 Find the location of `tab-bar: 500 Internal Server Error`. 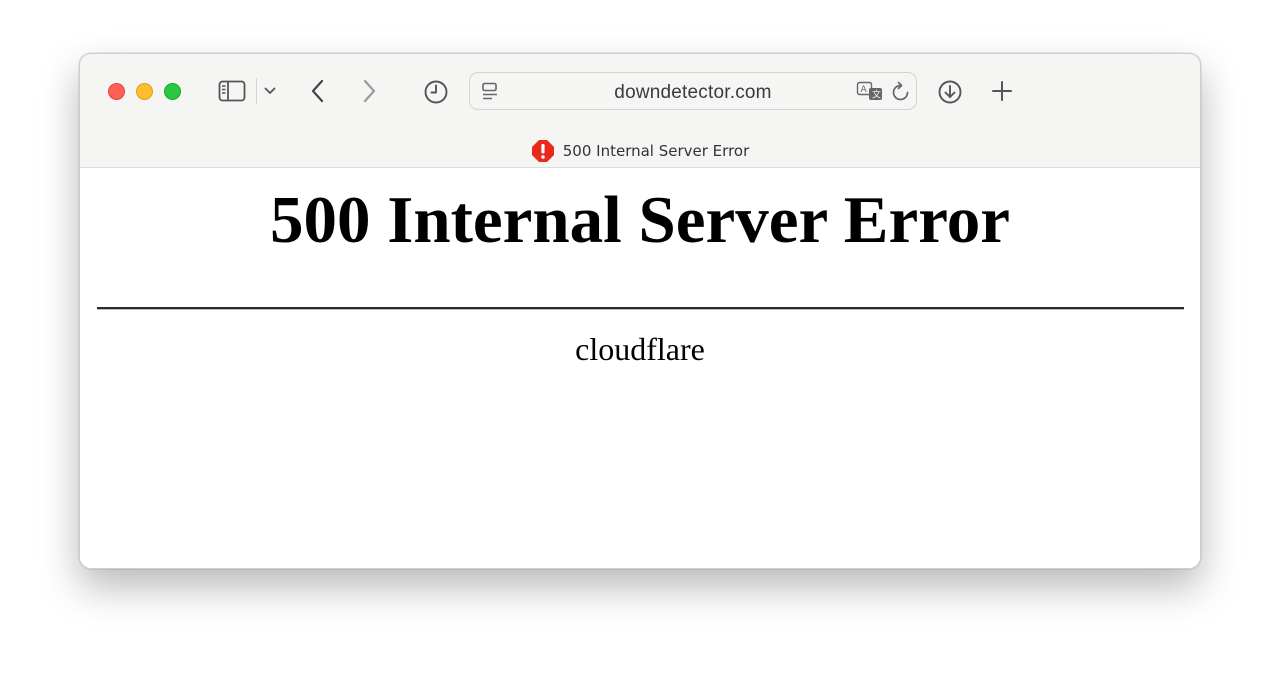

tab-bar: 500 Internal Server Error is located at coordinates (640, 151).